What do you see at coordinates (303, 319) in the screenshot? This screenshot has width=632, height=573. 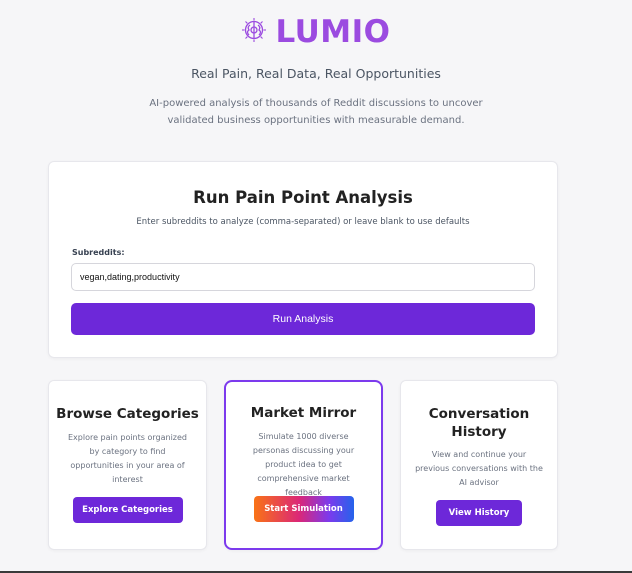 I see `run-analysis-button: Run Analysis` at bounding box center [303, 319].